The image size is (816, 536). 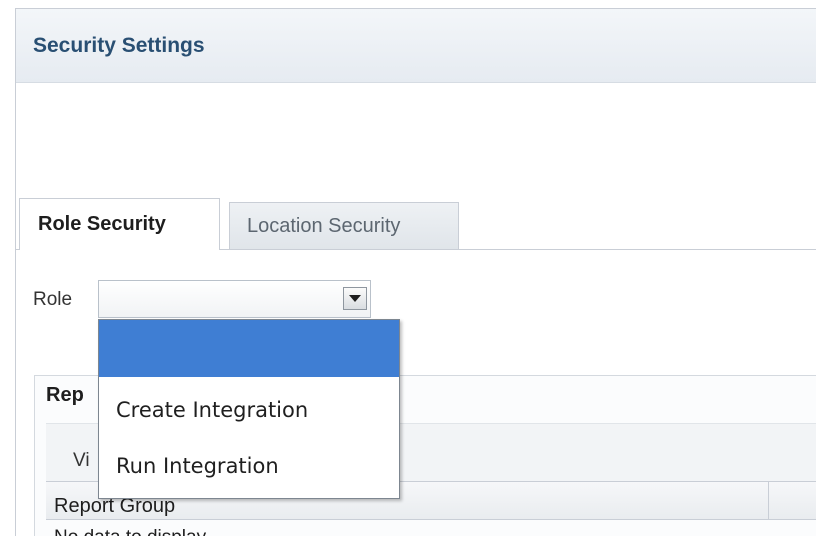 I want to click on role-dropdown-list: Create Integration Run Integration, so click(x=249, y=409).